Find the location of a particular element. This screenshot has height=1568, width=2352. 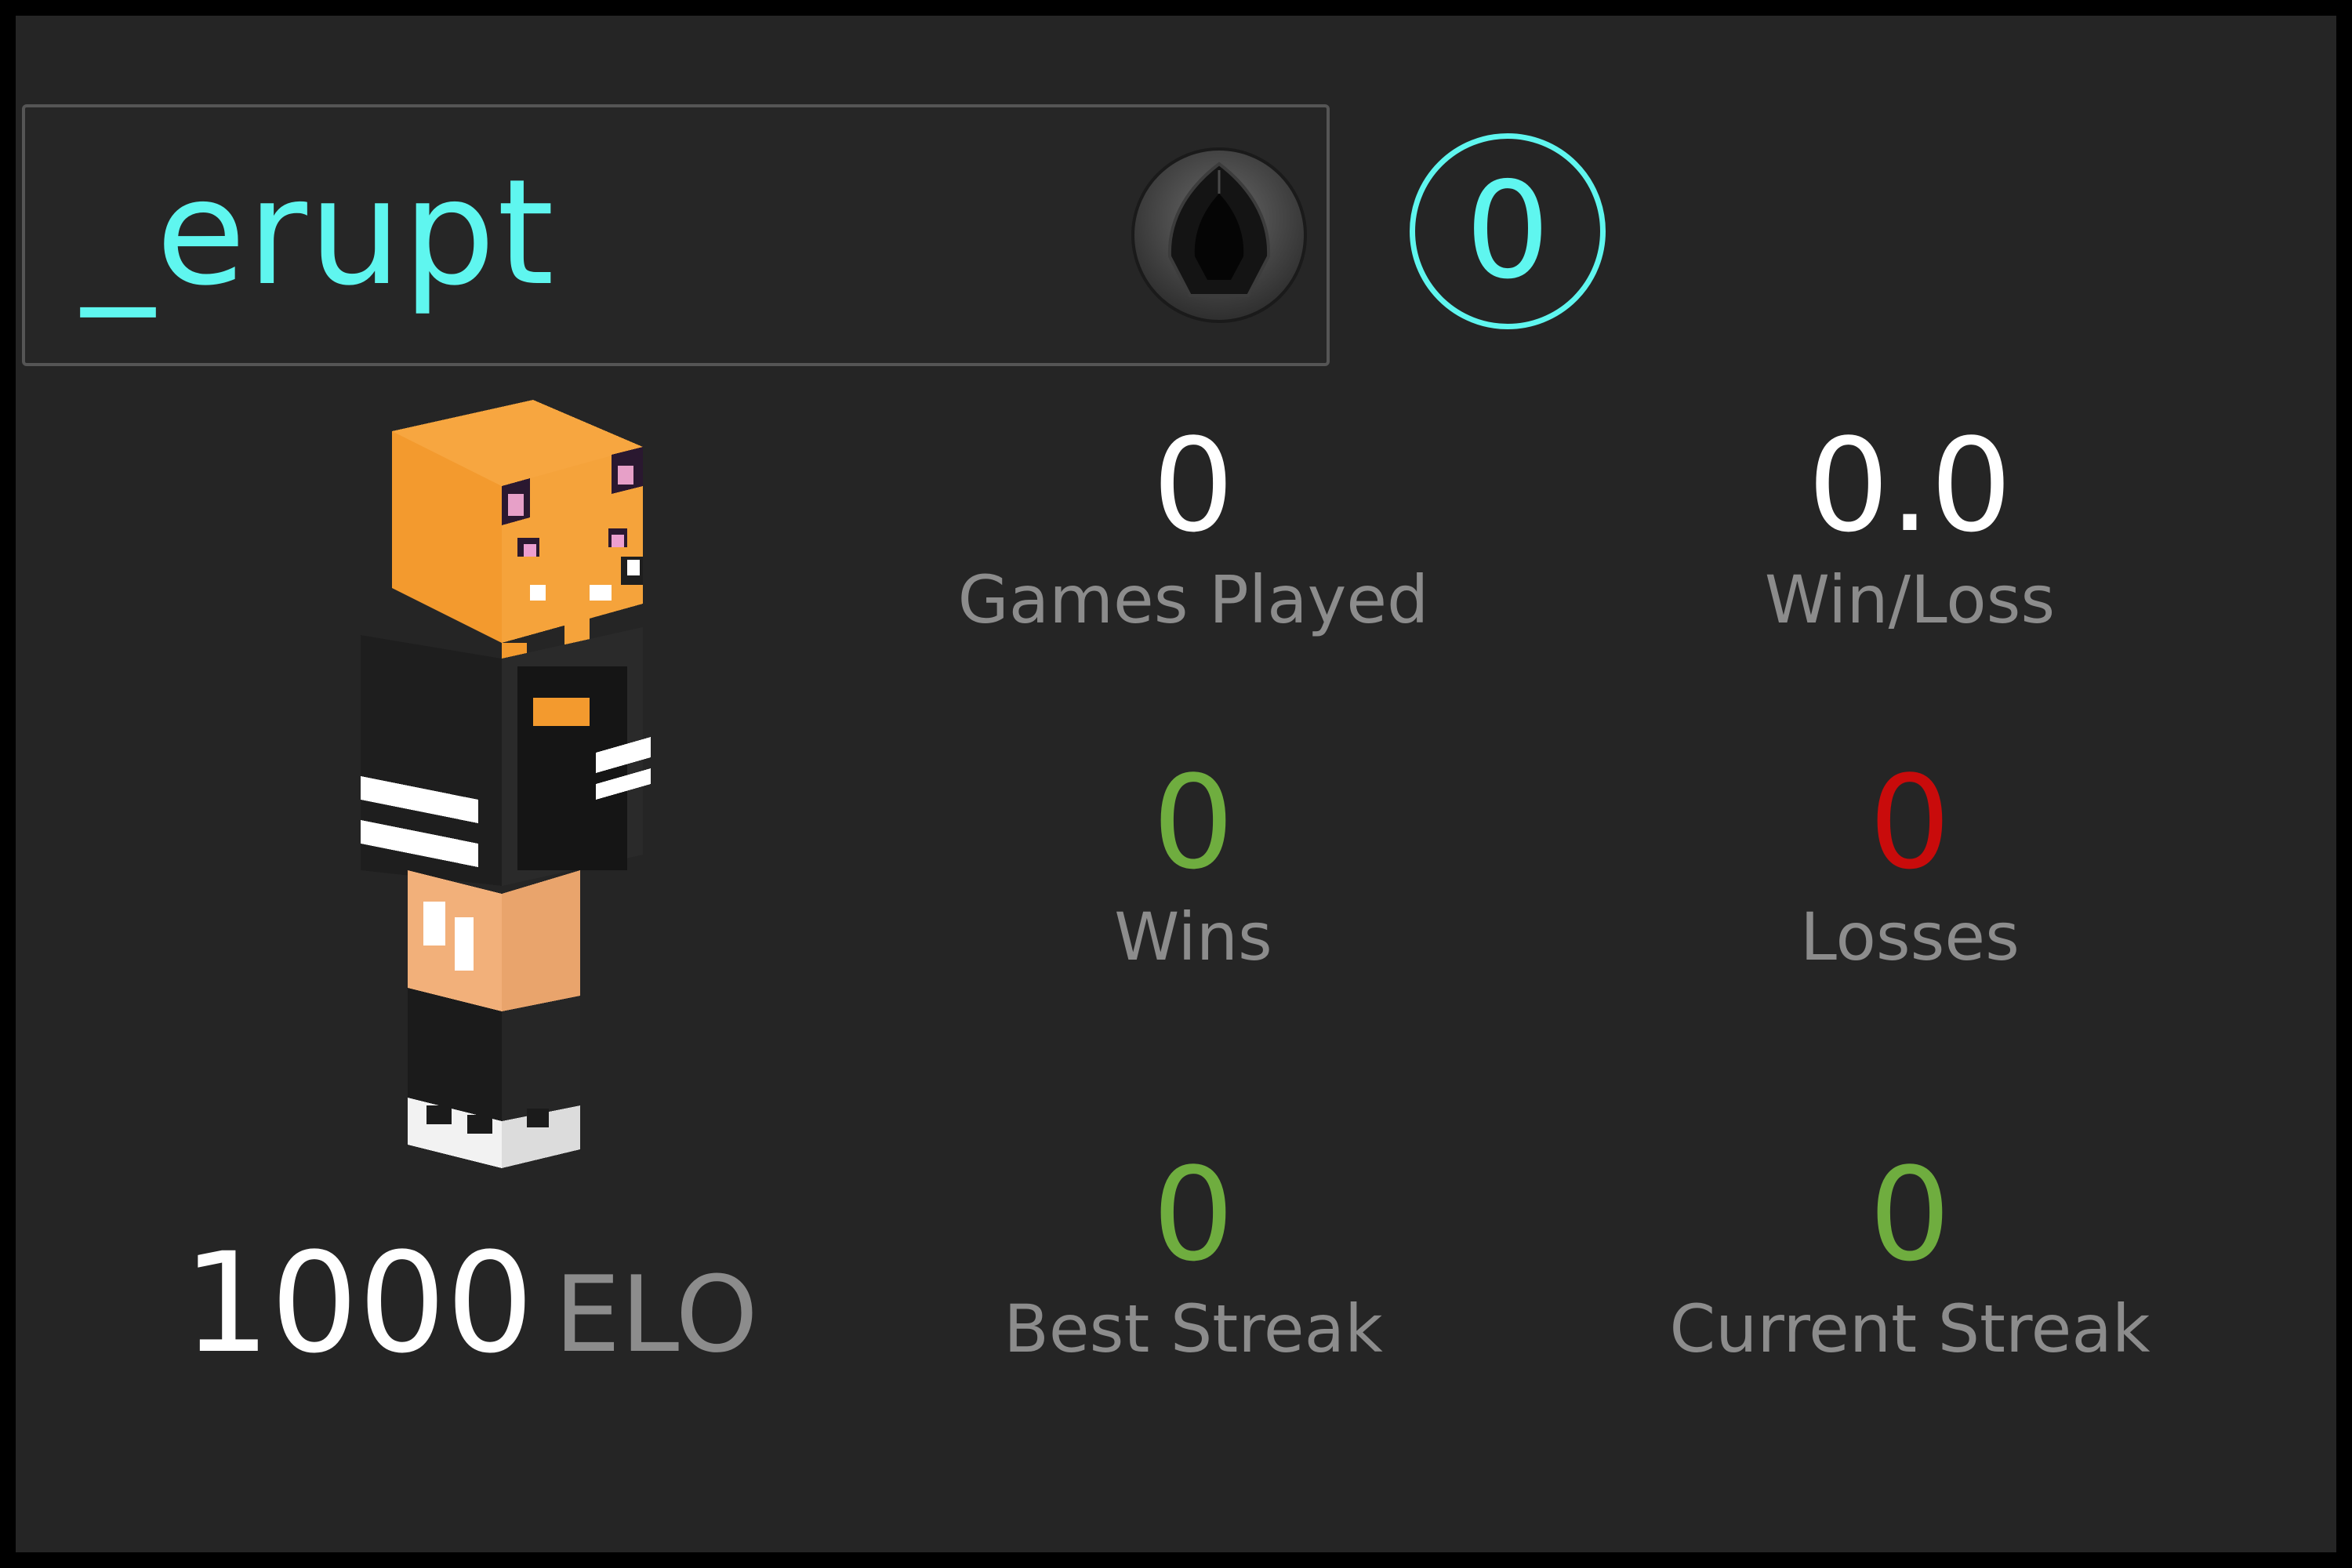

stat-current-streak: 0 Current Streak is located at coordinates (1910, 1254).